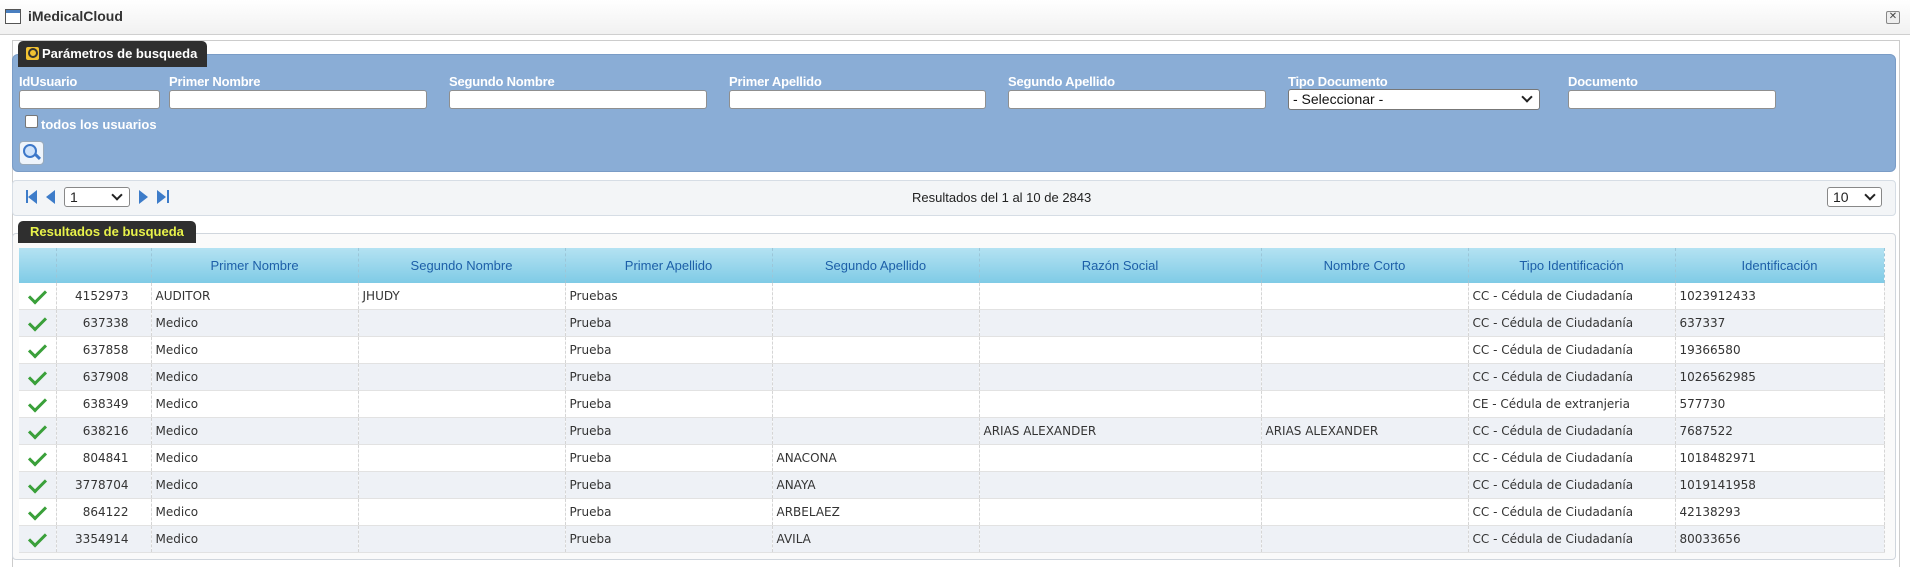 Image resolution: width=1910 pixels, height=567 pixels. Describe the element at coordinates (107, 232) in the screenshot. I see `results-tab: Resultados de busqueda` at that location.